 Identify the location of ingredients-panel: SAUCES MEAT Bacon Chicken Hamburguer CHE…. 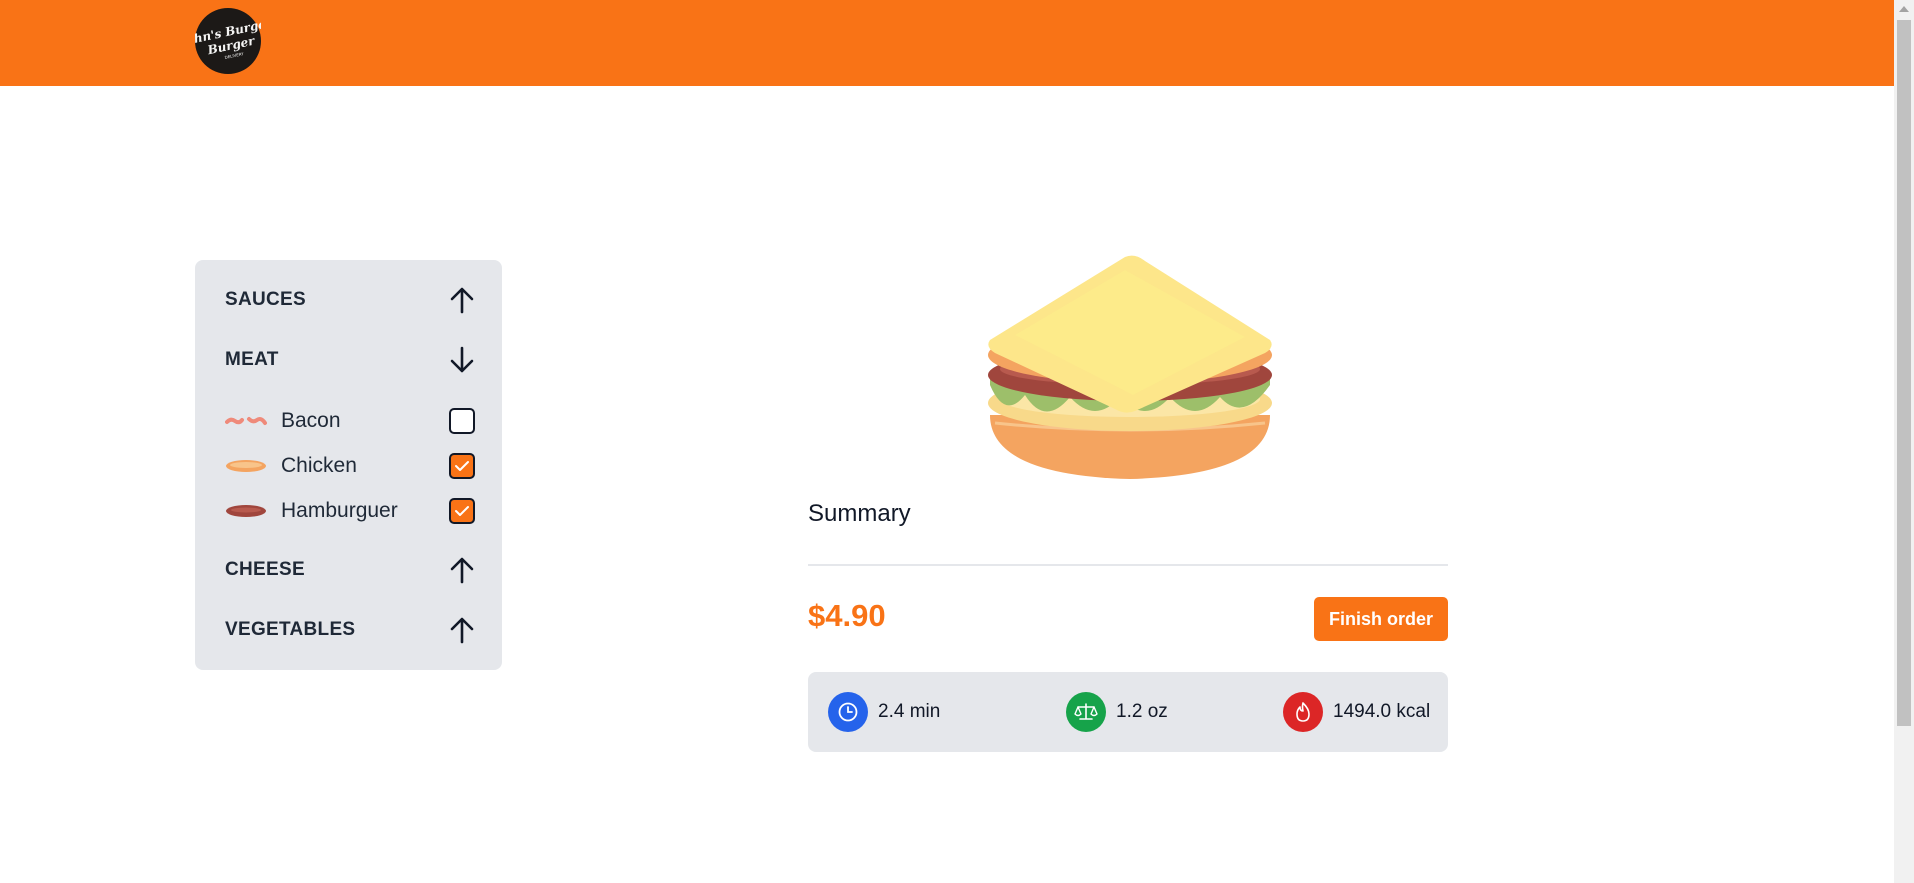
(348, 465).